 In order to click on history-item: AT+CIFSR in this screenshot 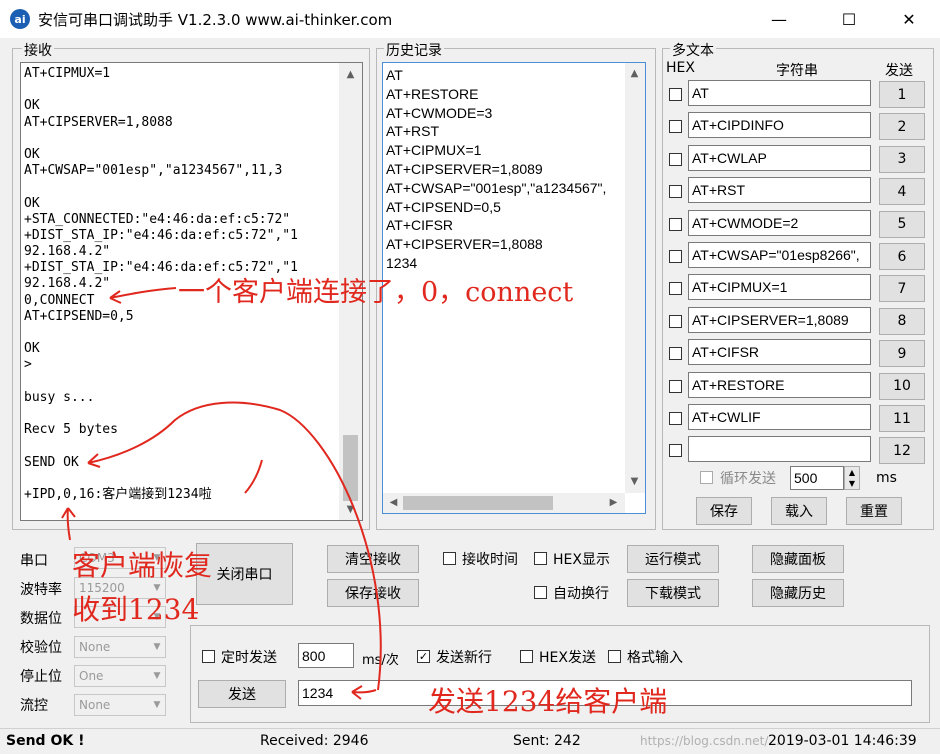, I will do `click(504, 225)`.